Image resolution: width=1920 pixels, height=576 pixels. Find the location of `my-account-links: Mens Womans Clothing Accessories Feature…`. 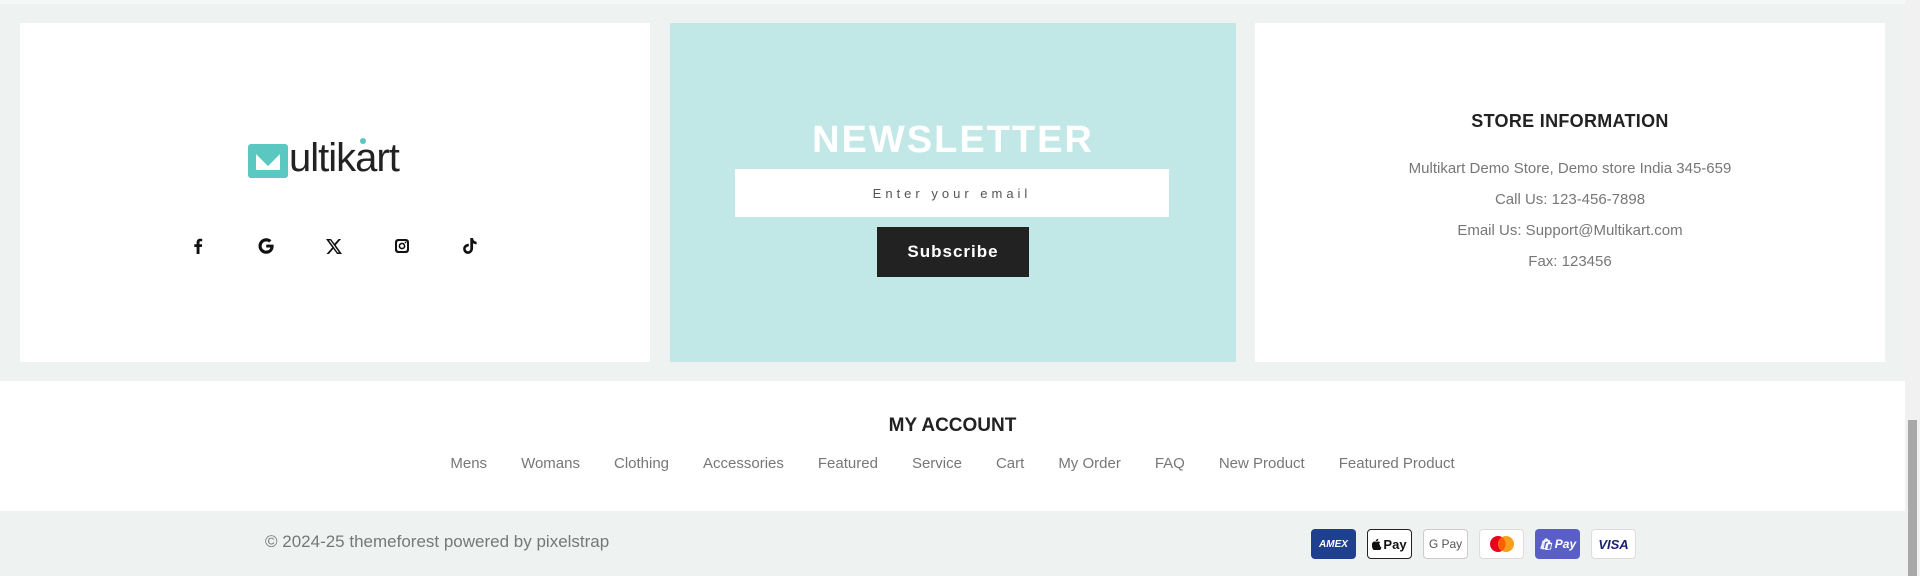

my-account-links: Mens Womans Clothing Accessories Feature… is located at coordinates (952, 463).